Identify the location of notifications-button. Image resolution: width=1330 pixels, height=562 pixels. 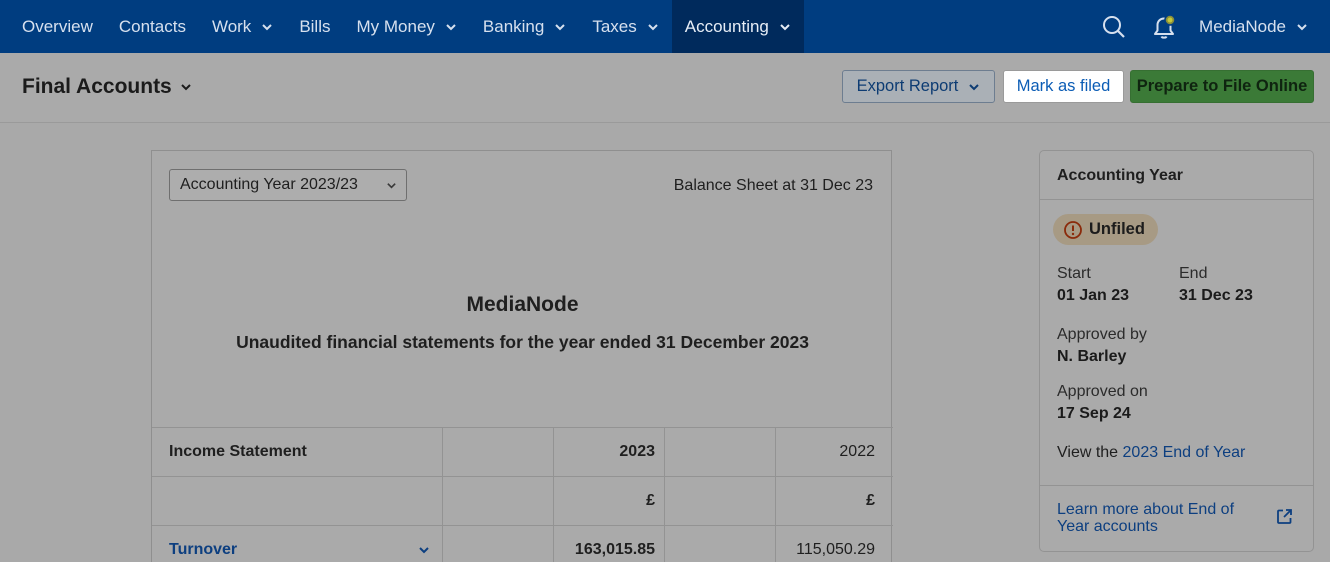
(1164, 26).